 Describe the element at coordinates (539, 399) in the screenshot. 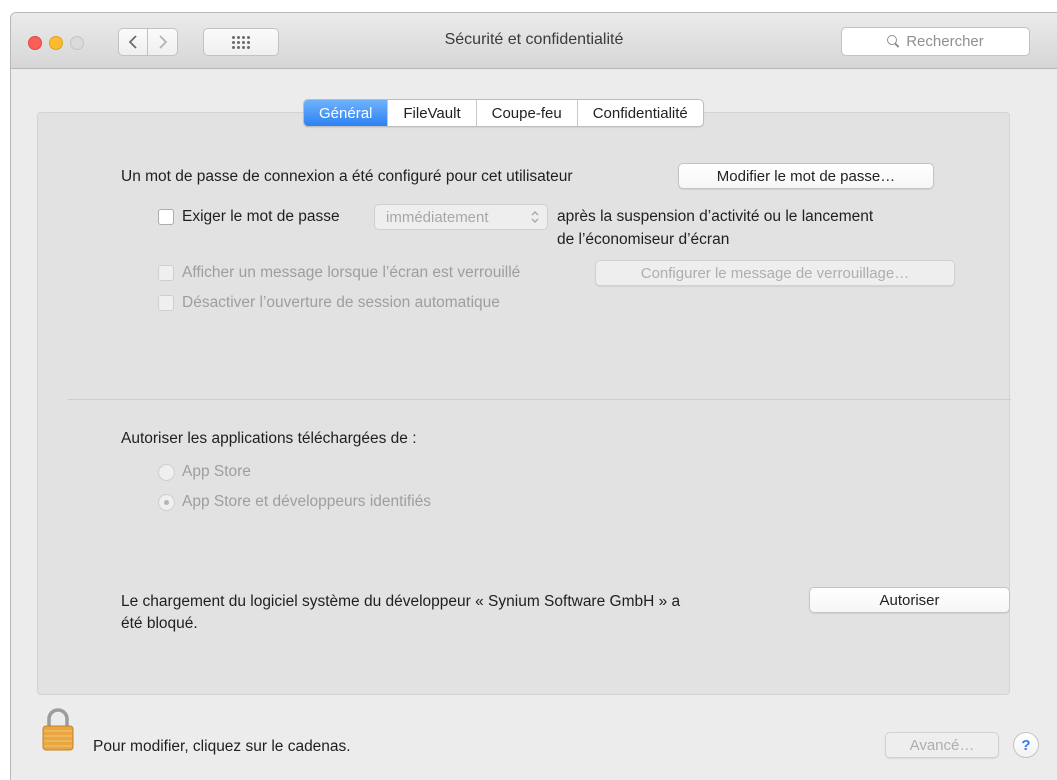

I see `section-divider` at that location.